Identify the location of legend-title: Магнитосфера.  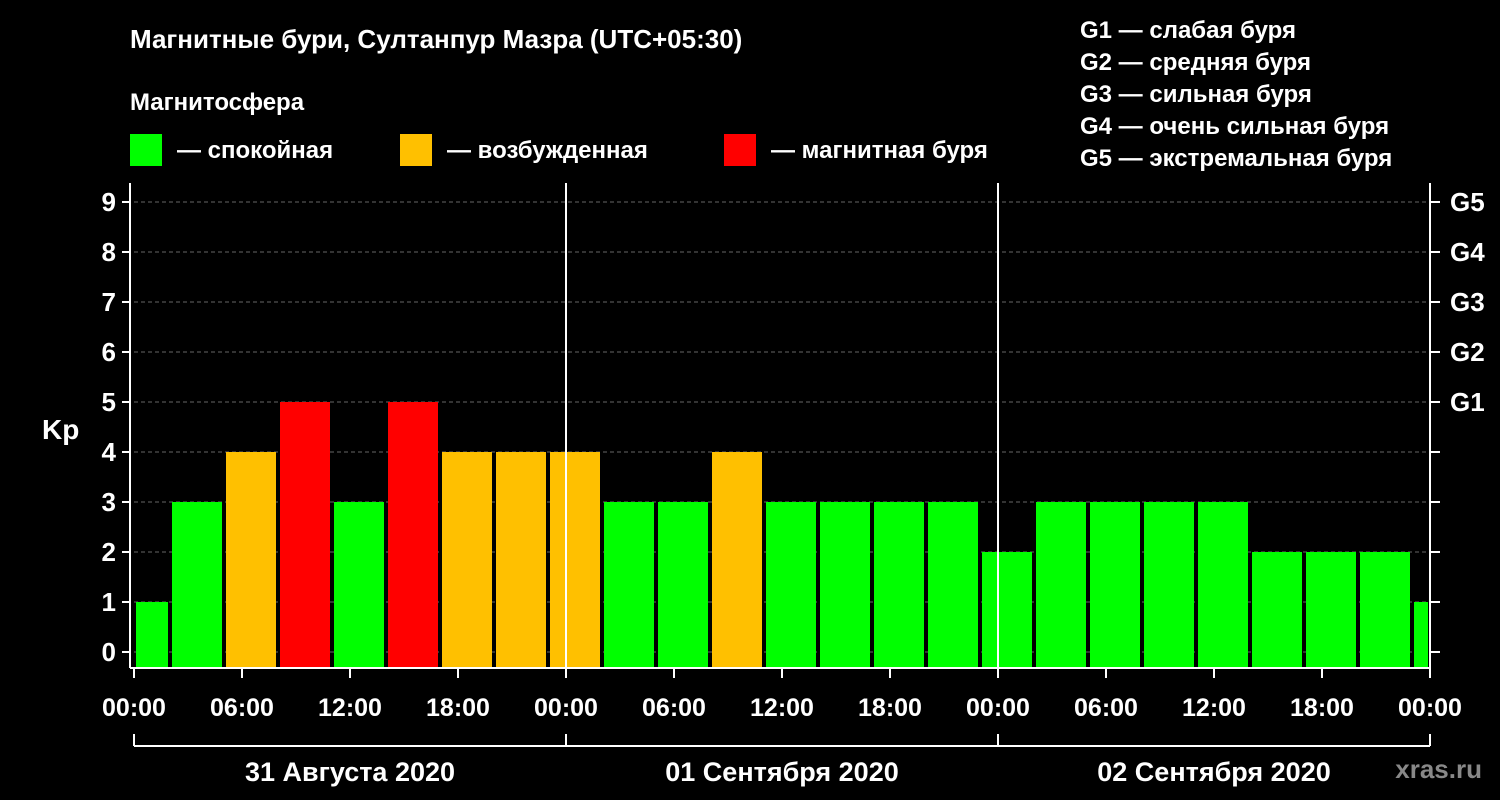
(217, 102).